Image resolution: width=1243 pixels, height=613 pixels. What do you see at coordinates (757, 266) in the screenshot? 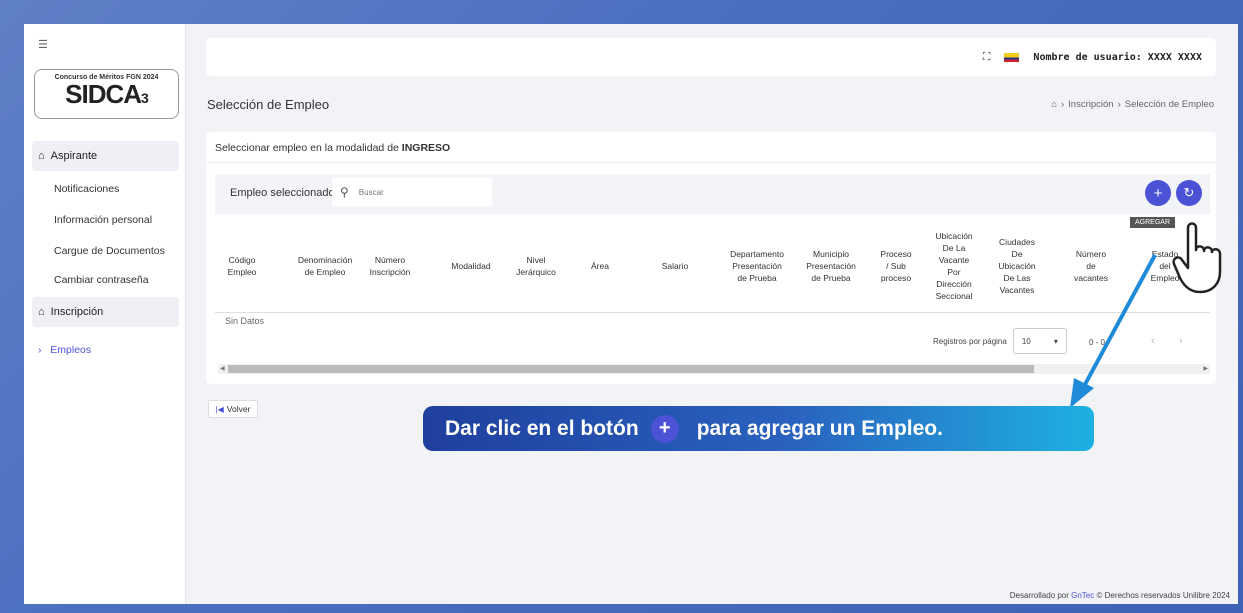
I see `column-header: Departamento Presentación de Prueba` at bounding box center [757, 266].